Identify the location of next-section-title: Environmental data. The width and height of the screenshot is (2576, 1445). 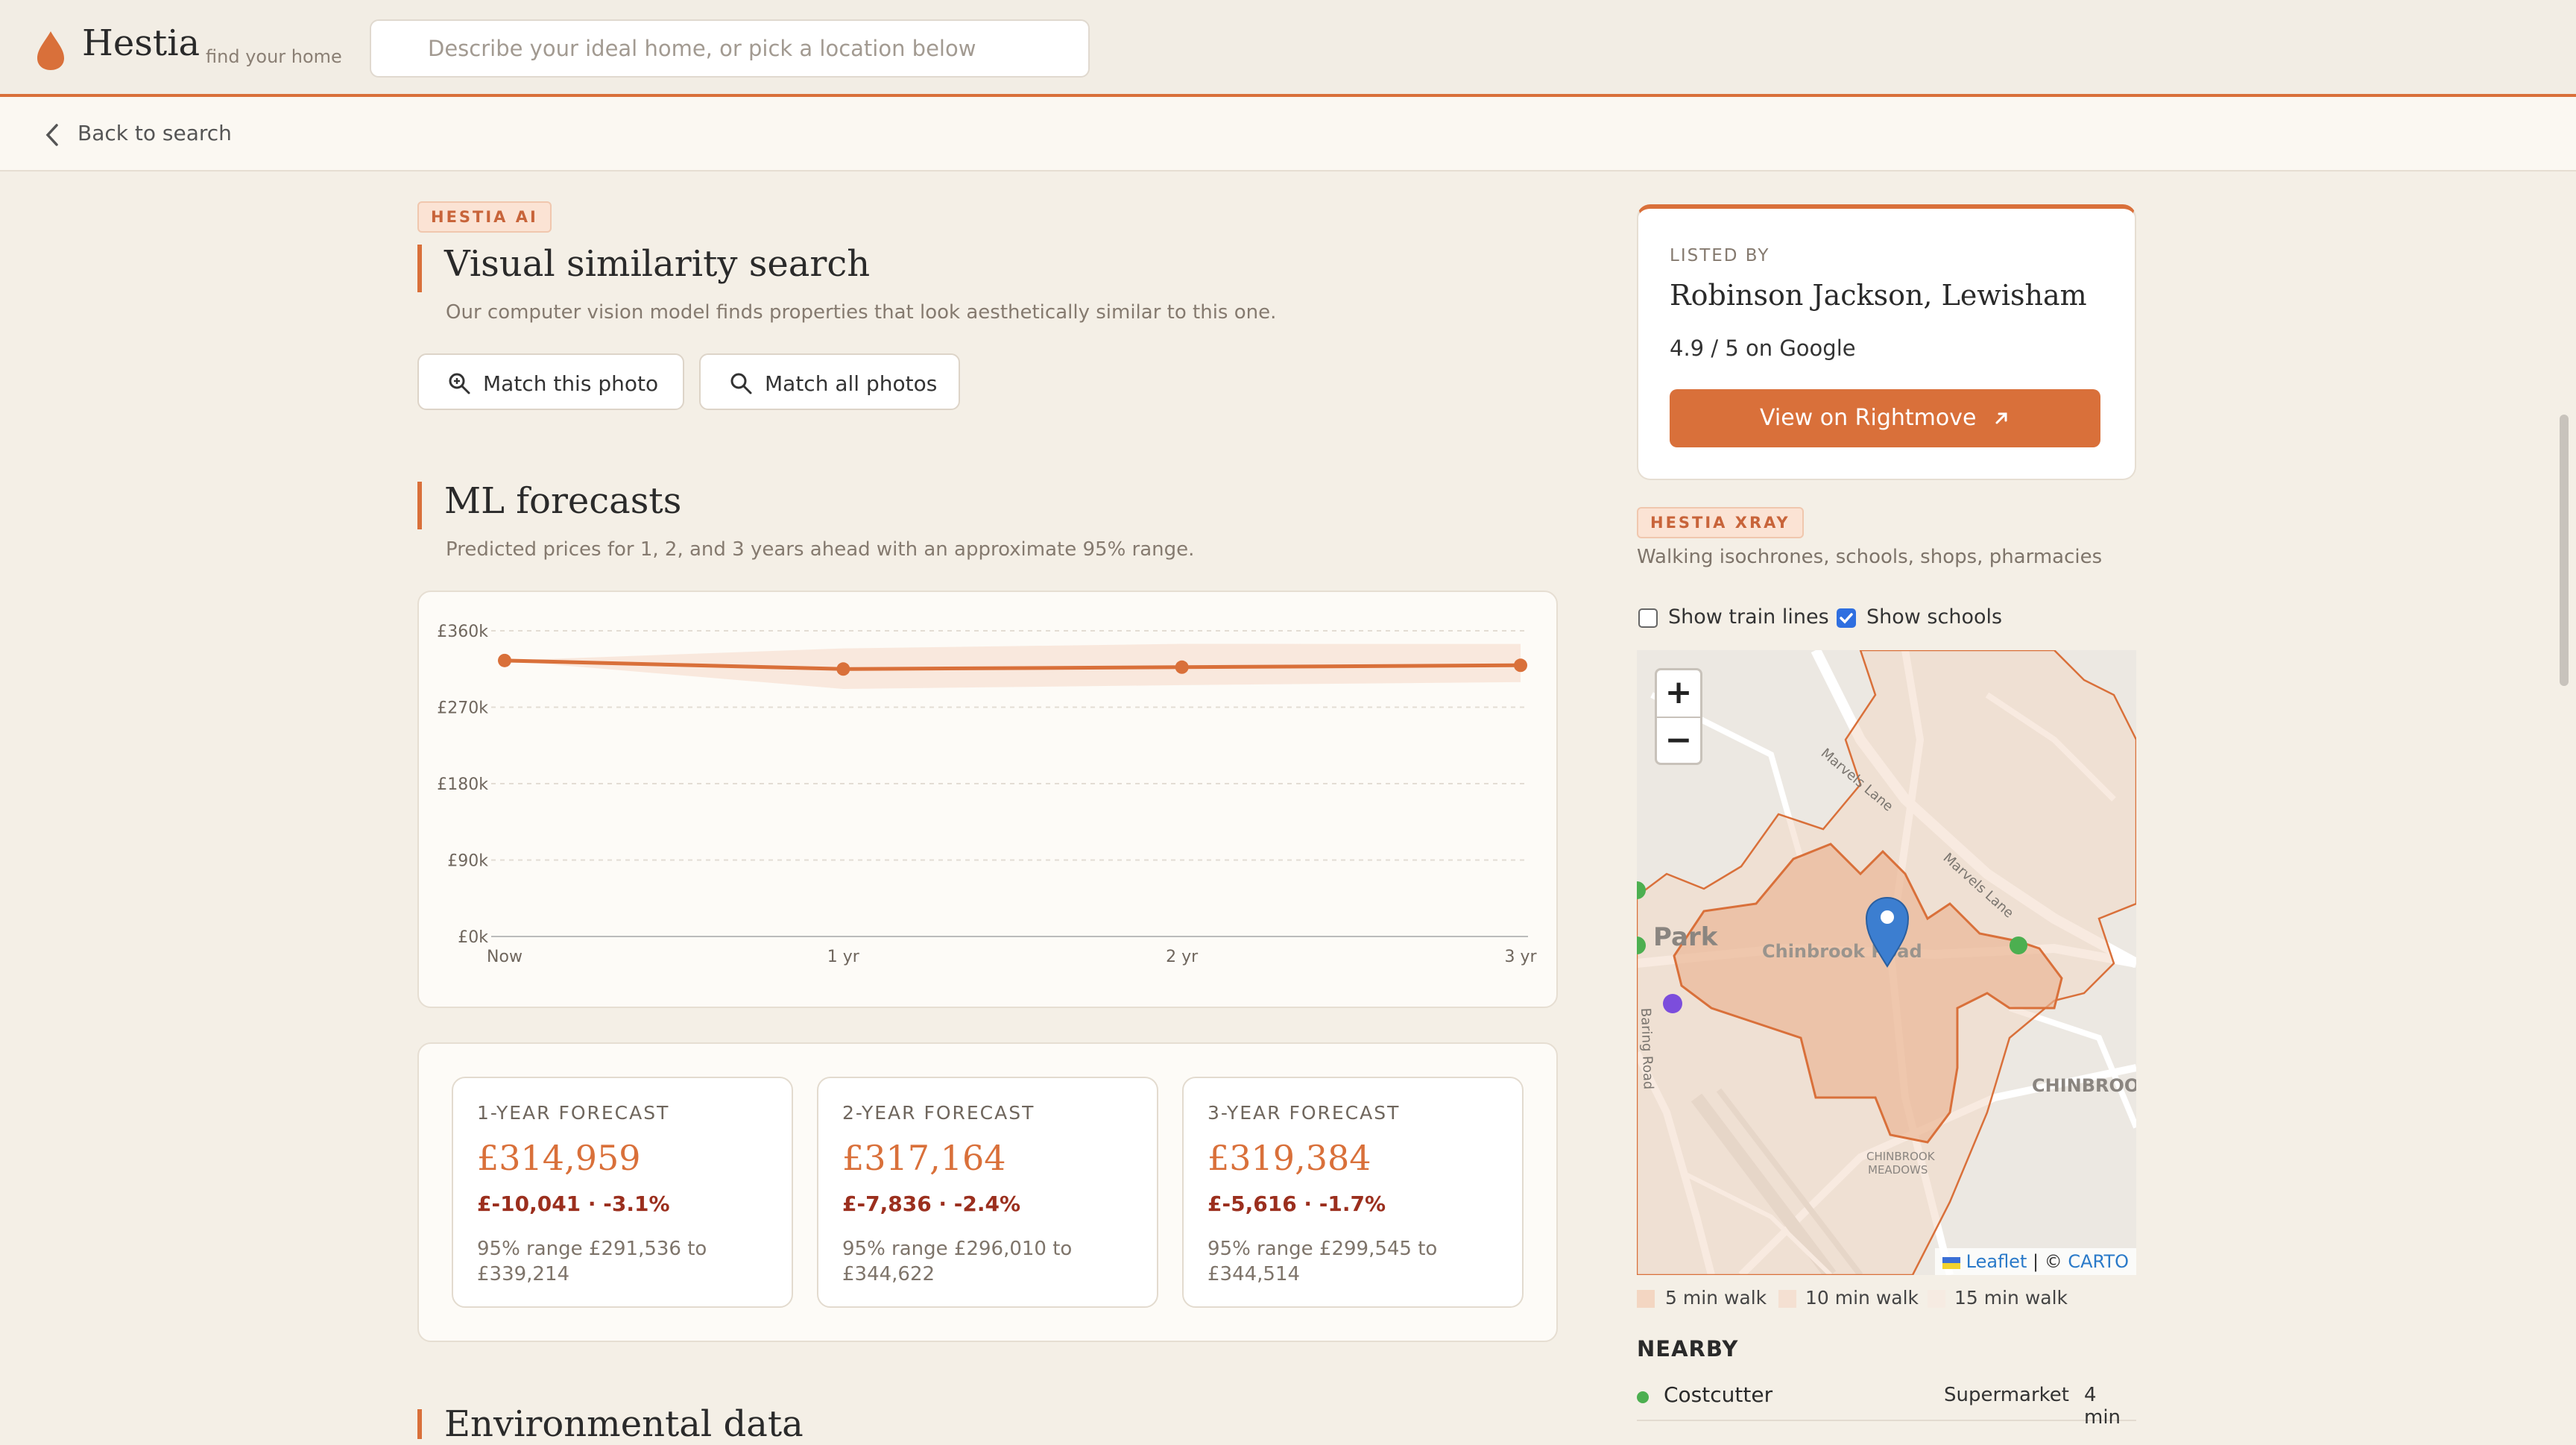
(624, 1424).